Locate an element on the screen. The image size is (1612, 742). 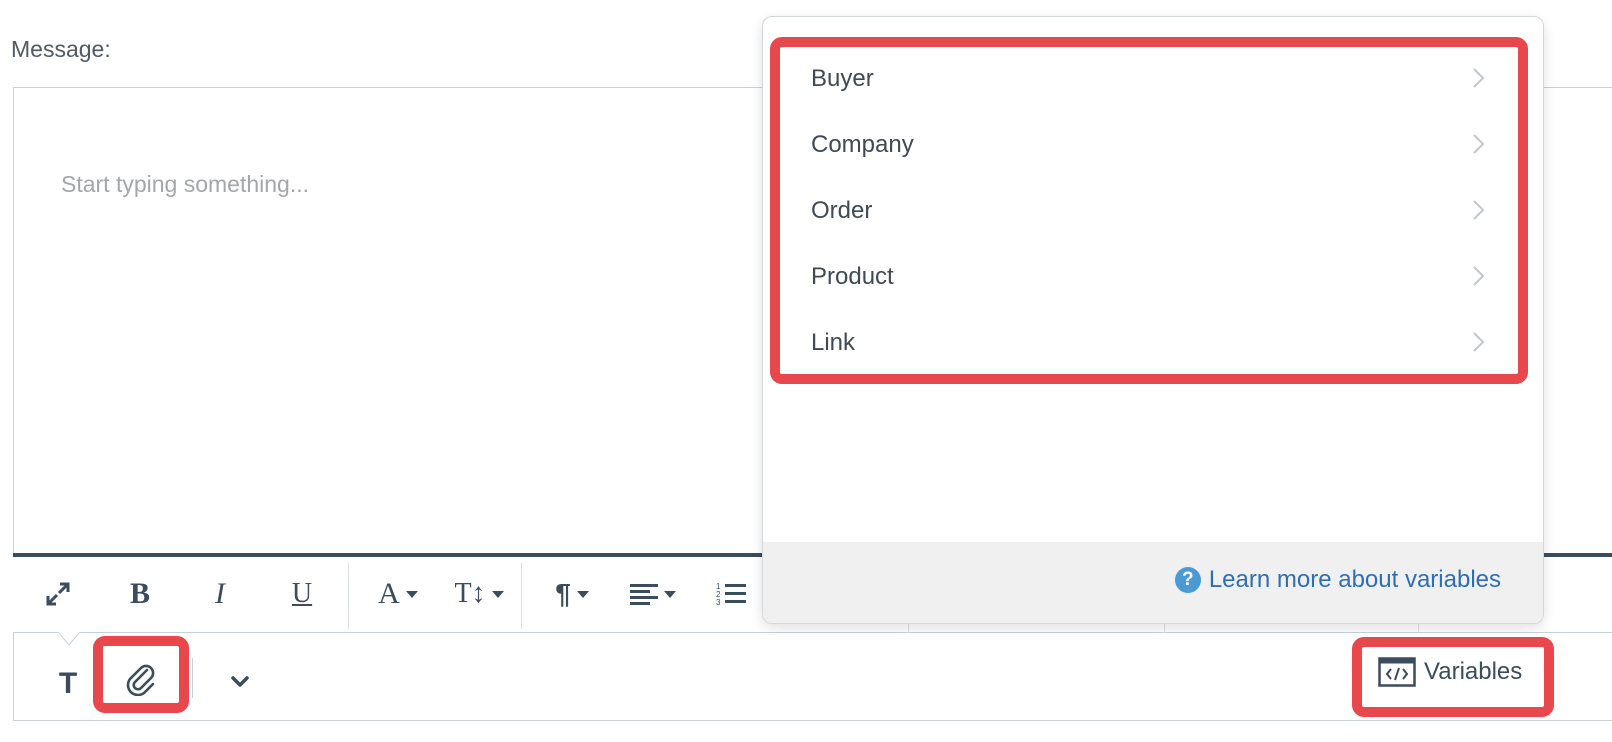
ordered-list-icon: 1 2 3 is located at coordinates (731, 594).